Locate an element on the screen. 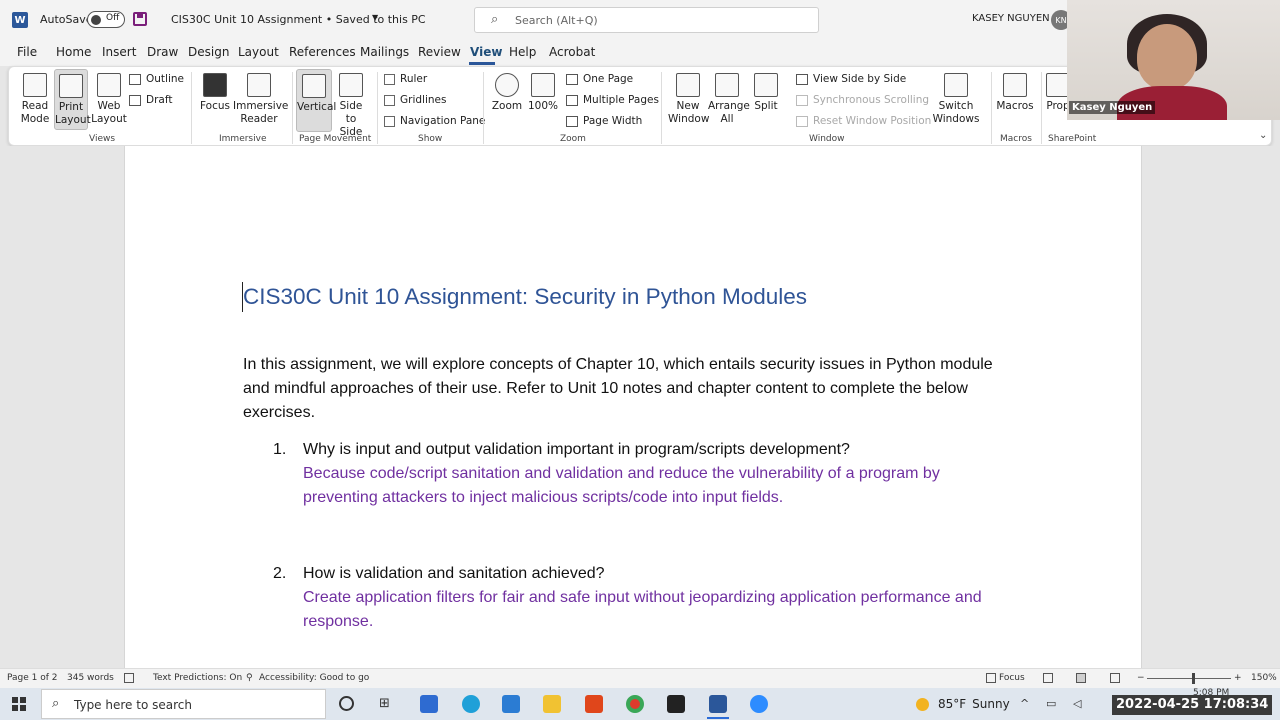  edge-icon is located at coordinates (471, 704).